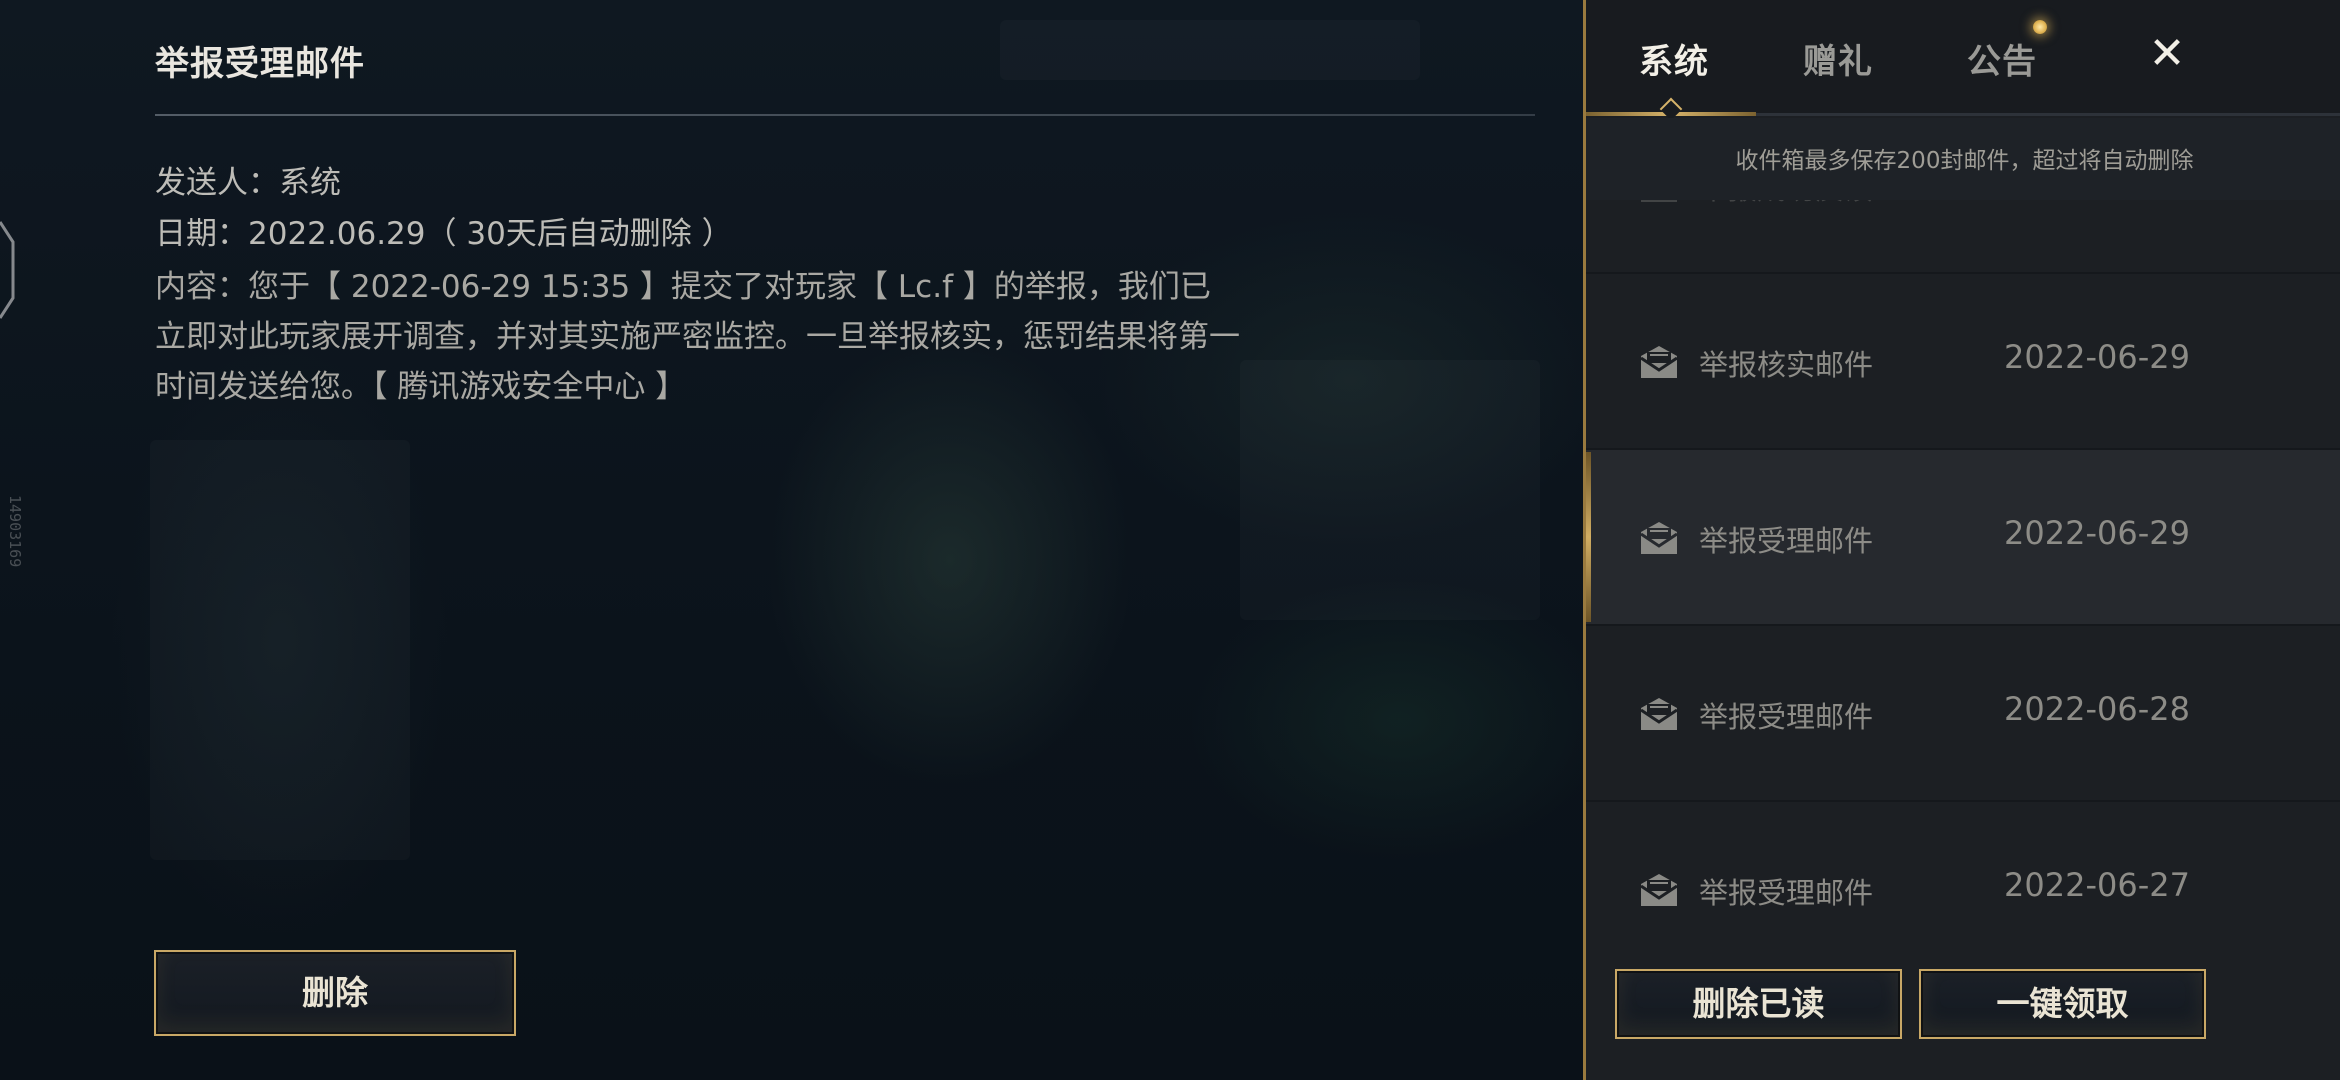 Image resolution: width=2340 pixels, height=1080 pixels. What do you see at coordinates (310, 183) in the screenshot?
I see `sender-value: 系统` at bounding box center [310, 183].